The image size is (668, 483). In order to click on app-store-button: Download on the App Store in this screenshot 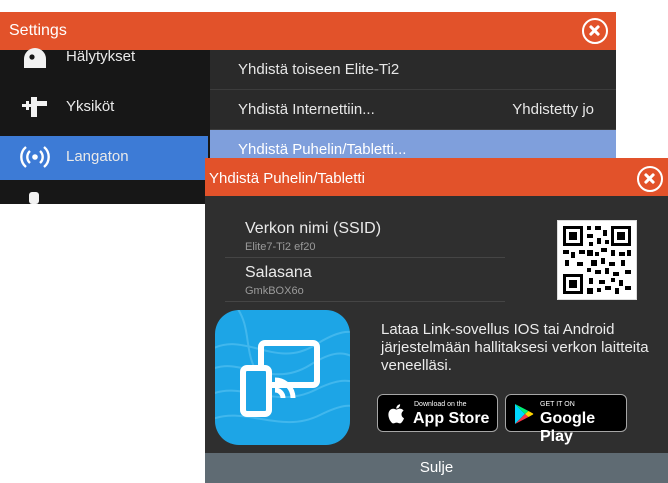, I will do `click(437, 413)`.